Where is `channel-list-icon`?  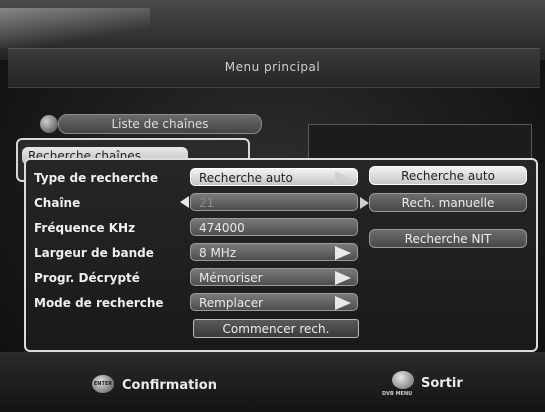
channel-list-icon is located at coordinates (49, 124).